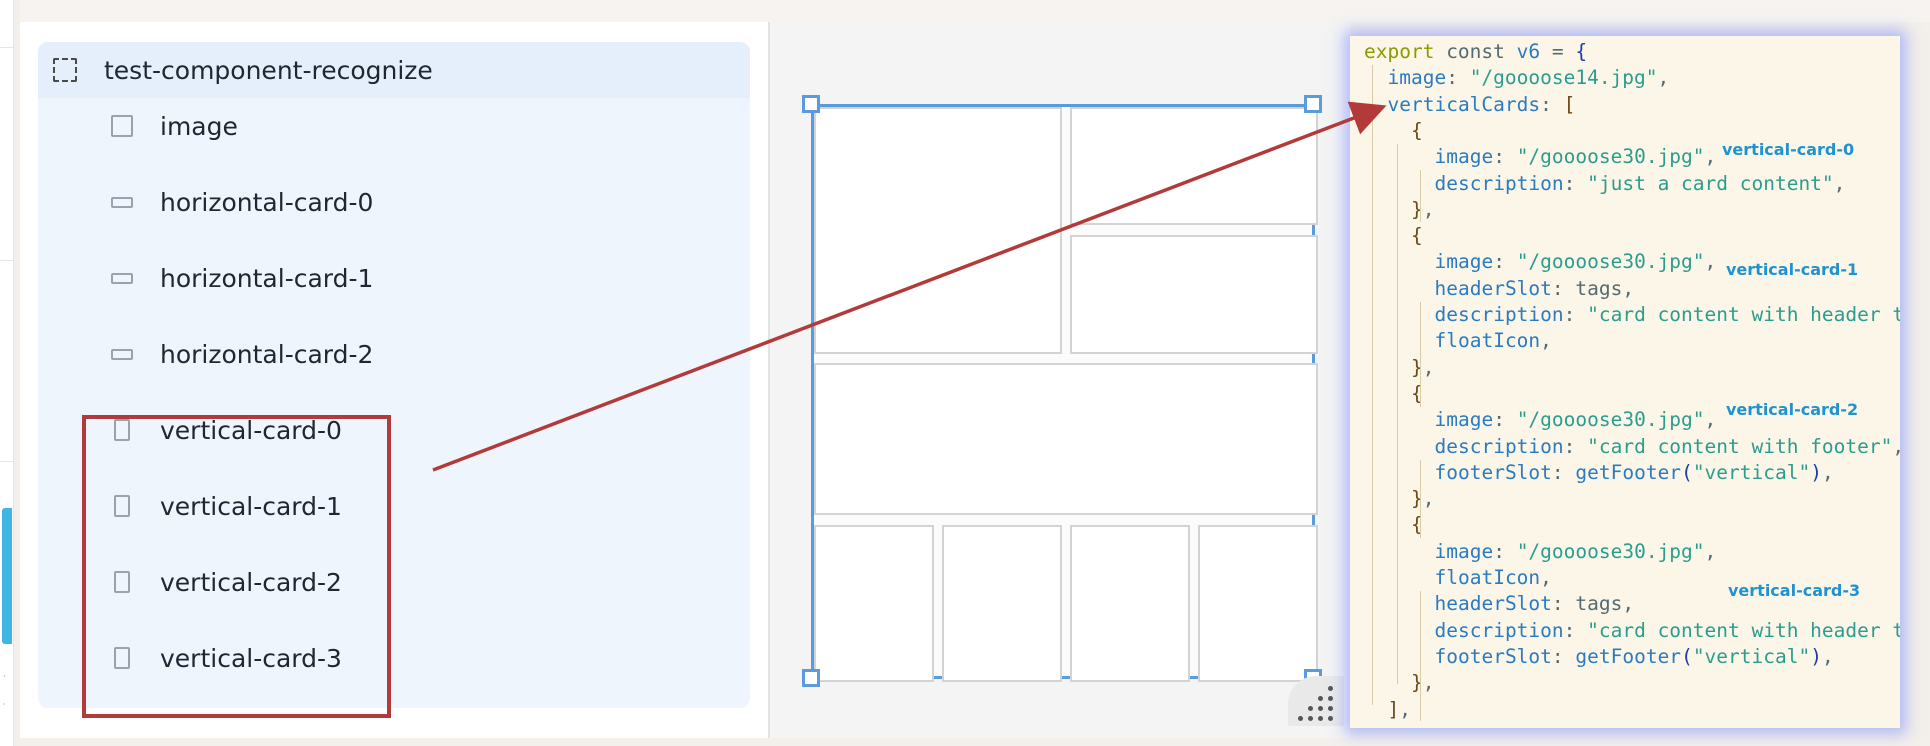 The width and height of the screenshot is (1930, 746). Describe the element at coordinates (975, 11) in the screenshot. I see `top-toolbar-strip` at that location.